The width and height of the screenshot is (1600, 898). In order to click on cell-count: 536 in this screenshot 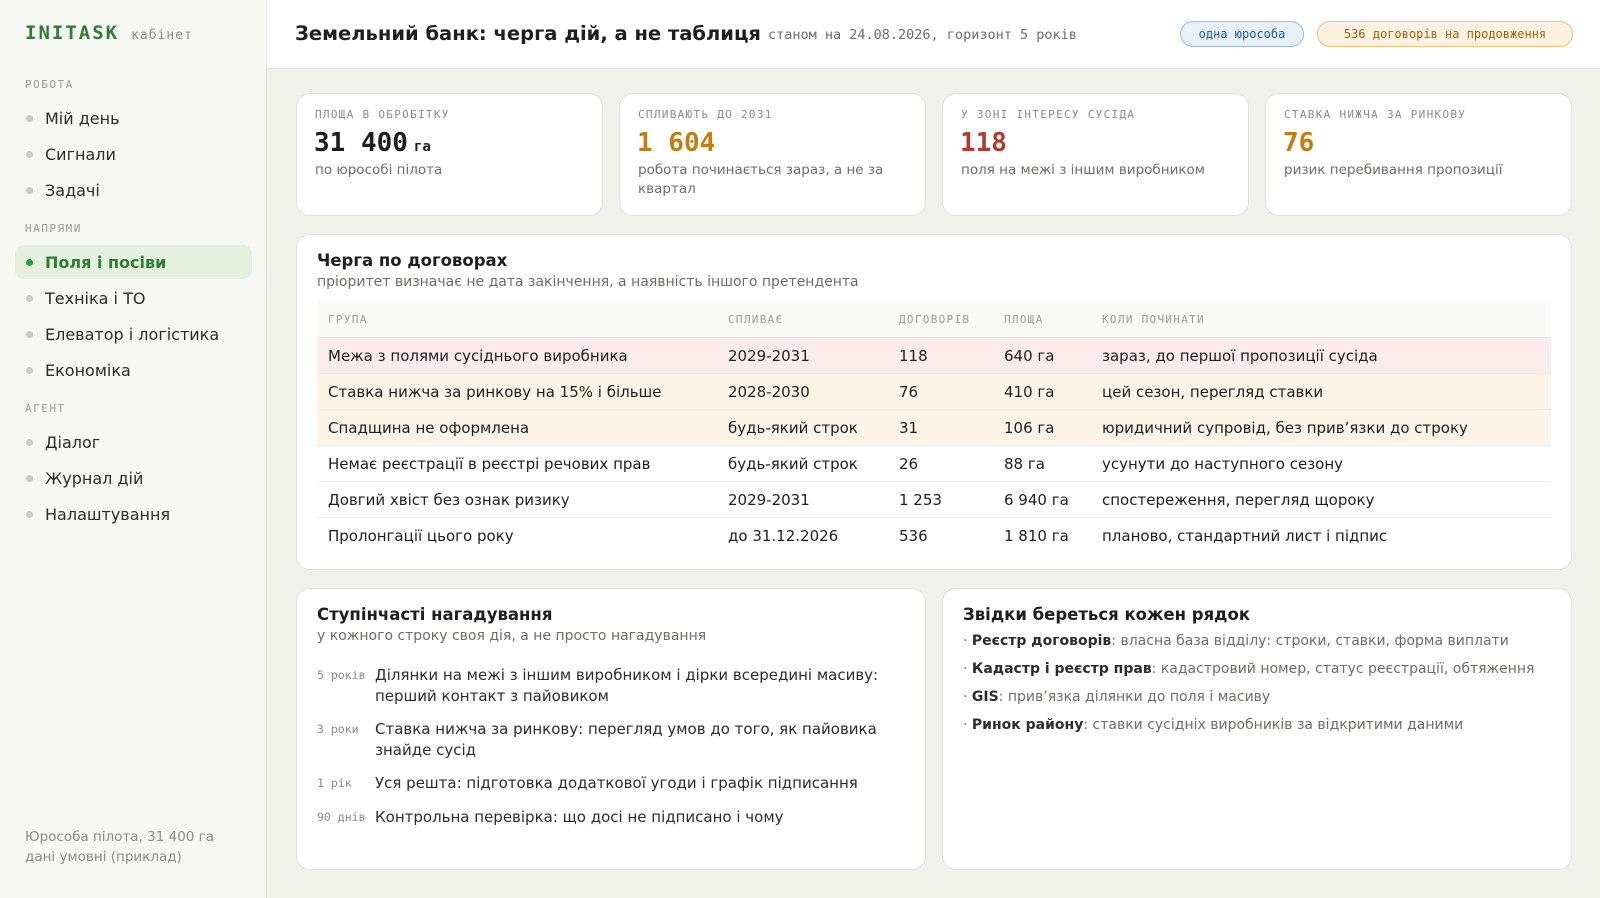, I will do `click(913, 536)`.